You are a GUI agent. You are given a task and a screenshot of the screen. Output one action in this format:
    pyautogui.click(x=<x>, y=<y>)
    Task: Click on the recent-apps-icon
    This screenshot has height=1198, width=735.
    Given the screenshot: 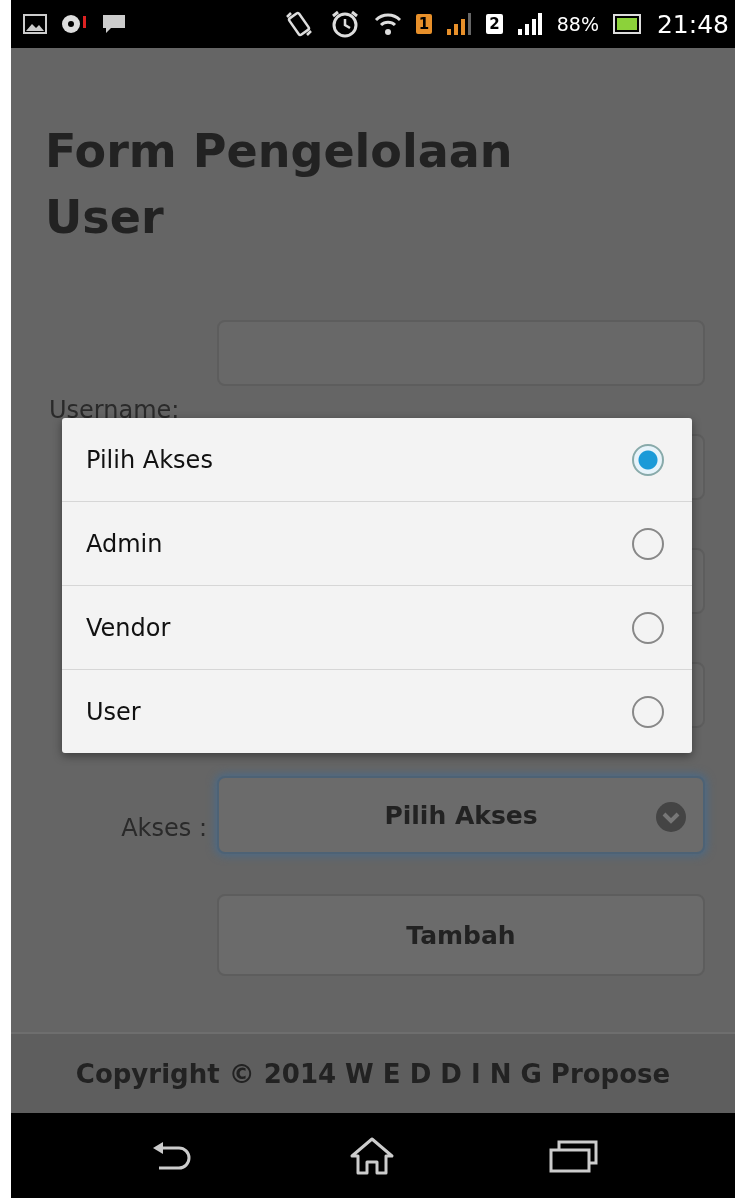 What is the action you would take?
    pyautogui.click(x=573, y=1155)
    